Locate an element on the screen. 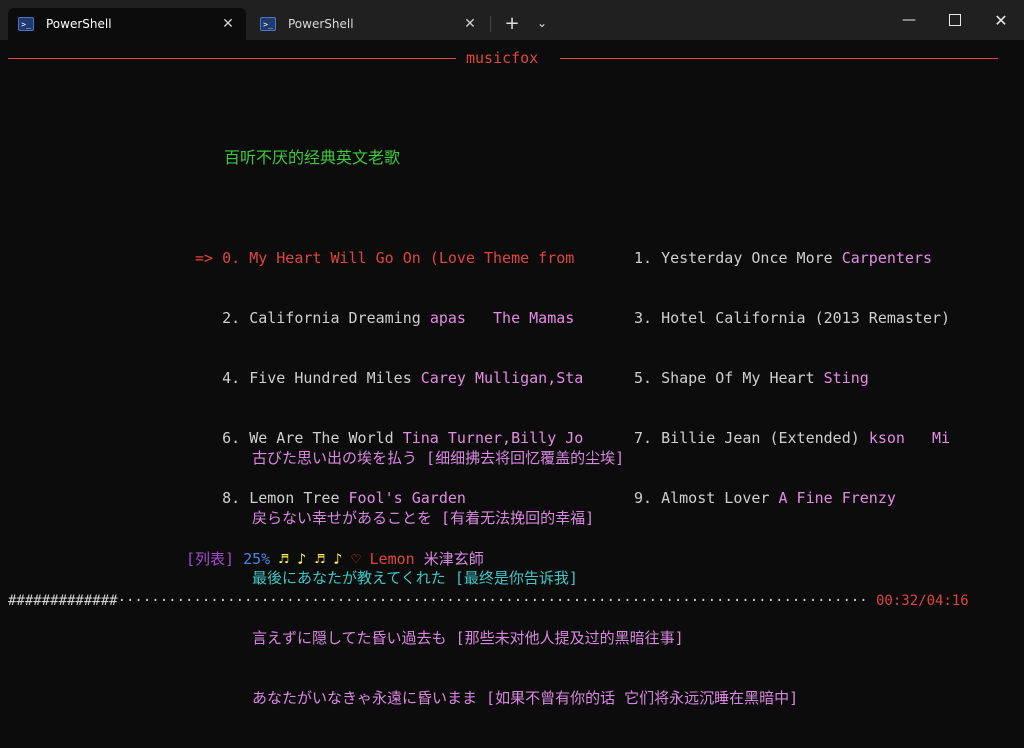 This screenshot has height=748, width=1024. minimize-button: — is located at coordinates (909, 20).